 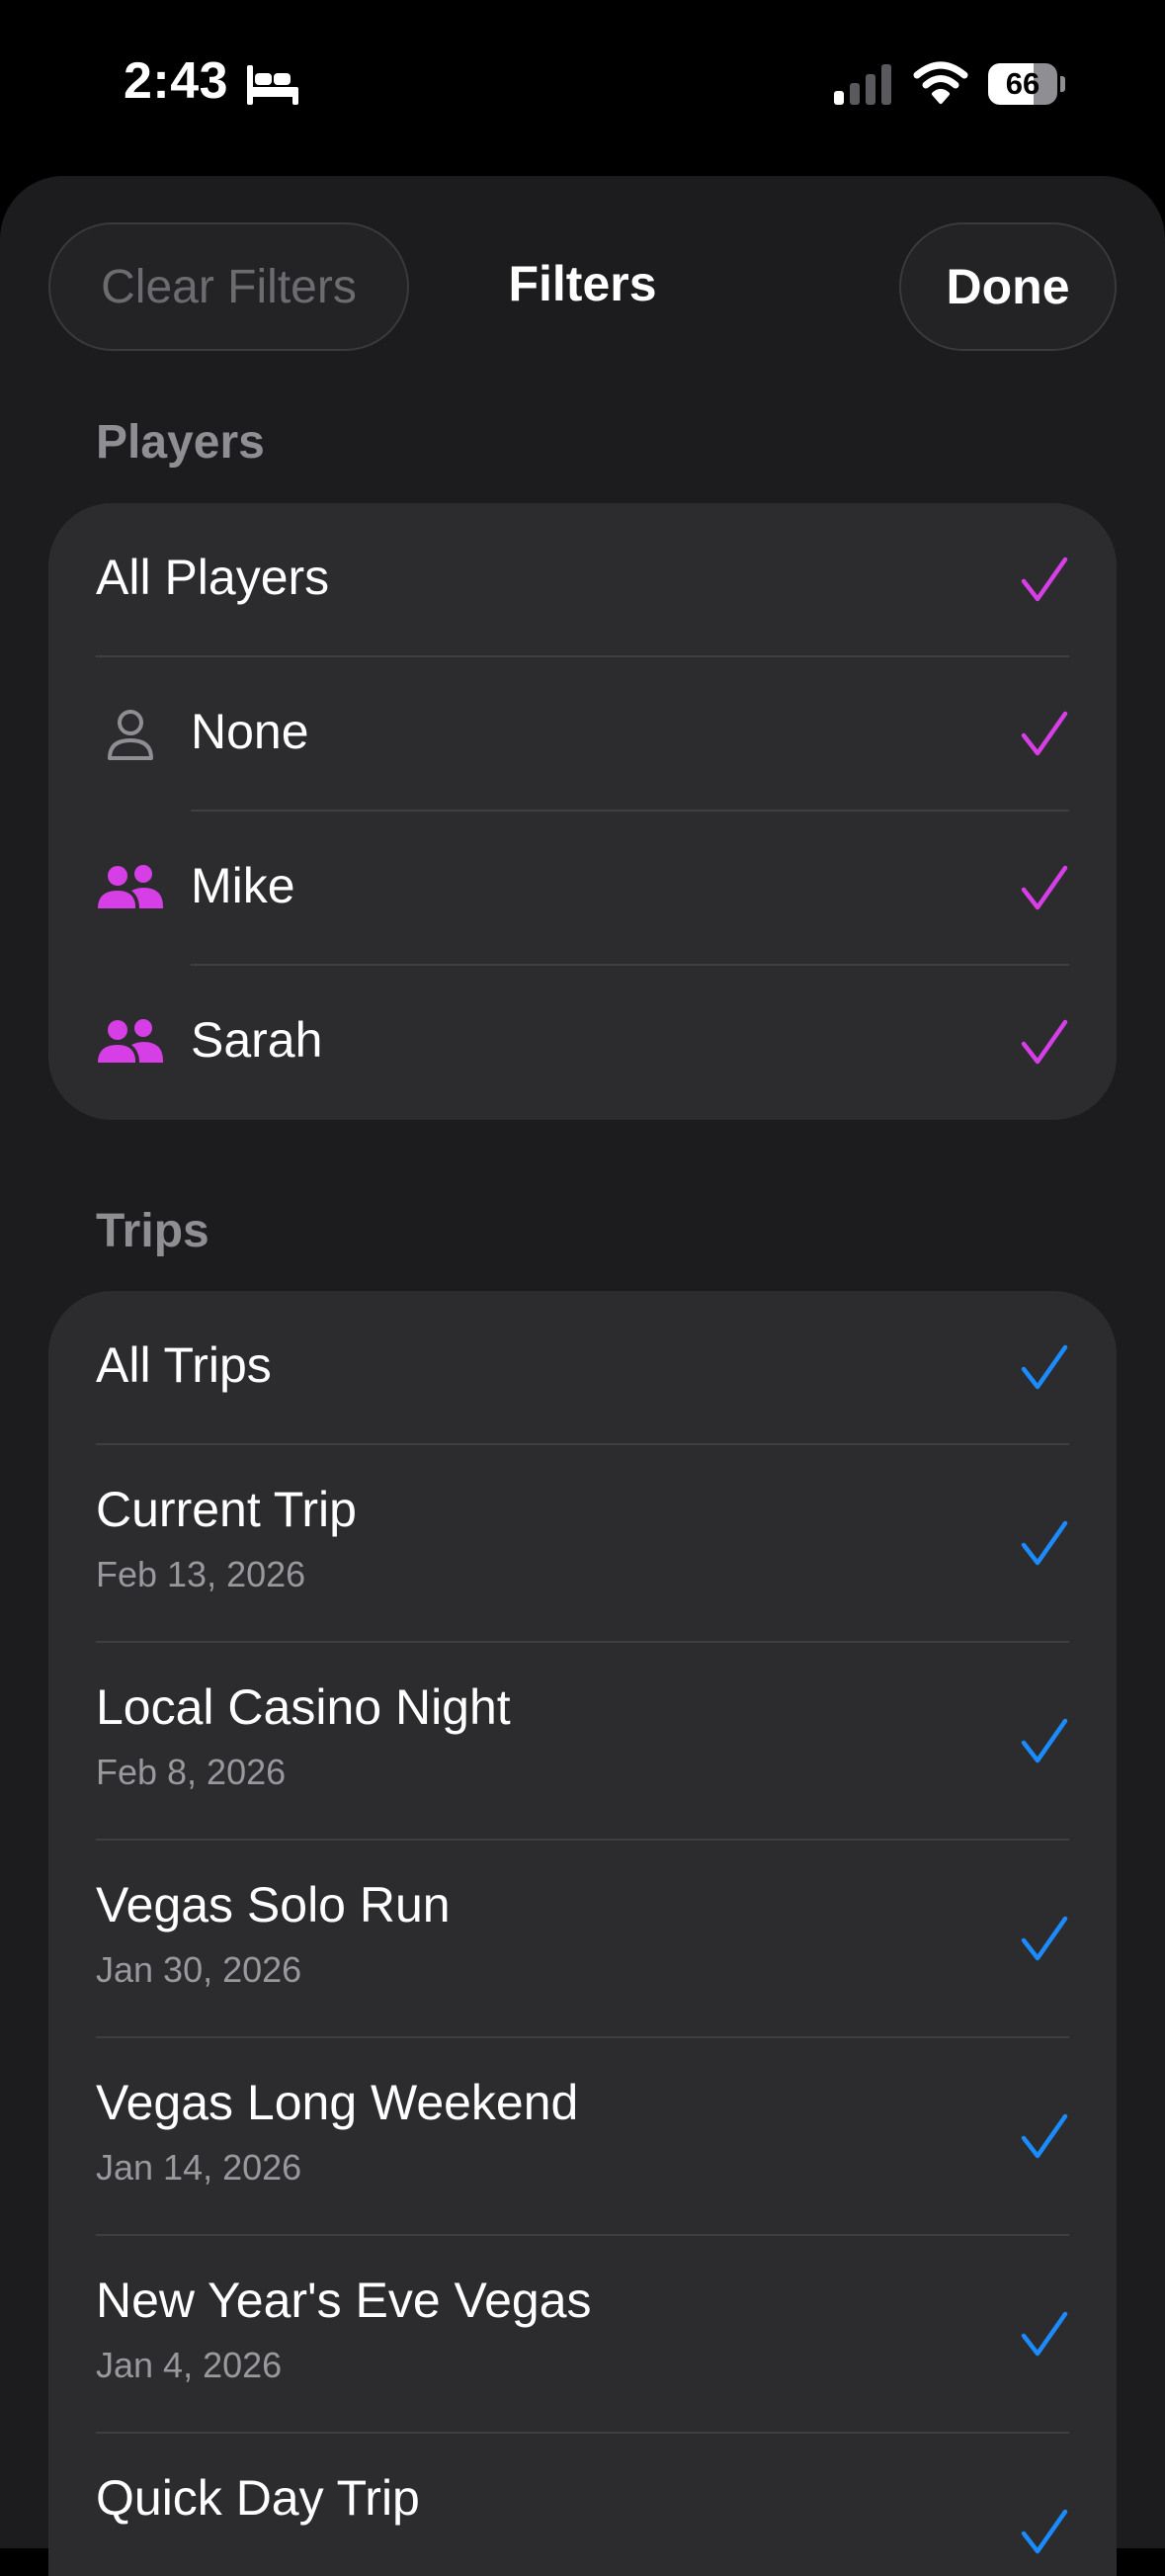 I want to click on status-time: 2:43, so click(x=176, y=81).